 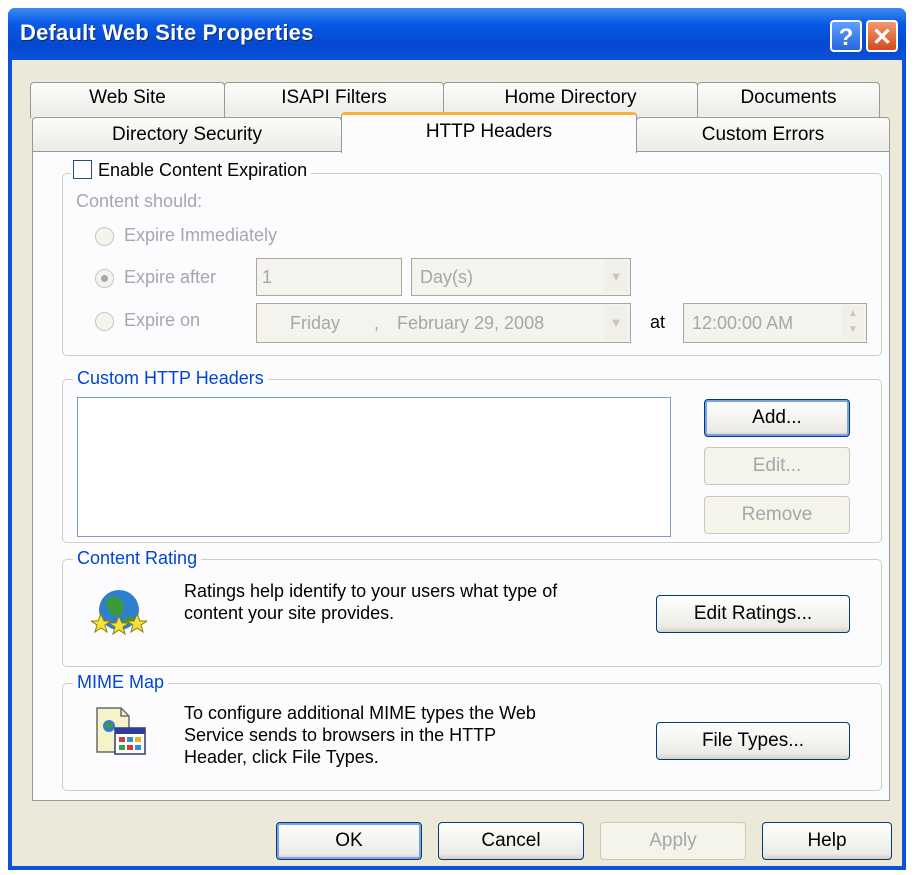 I want to click on tab-directory-security: Directory Security, so click(x=187, y=134).